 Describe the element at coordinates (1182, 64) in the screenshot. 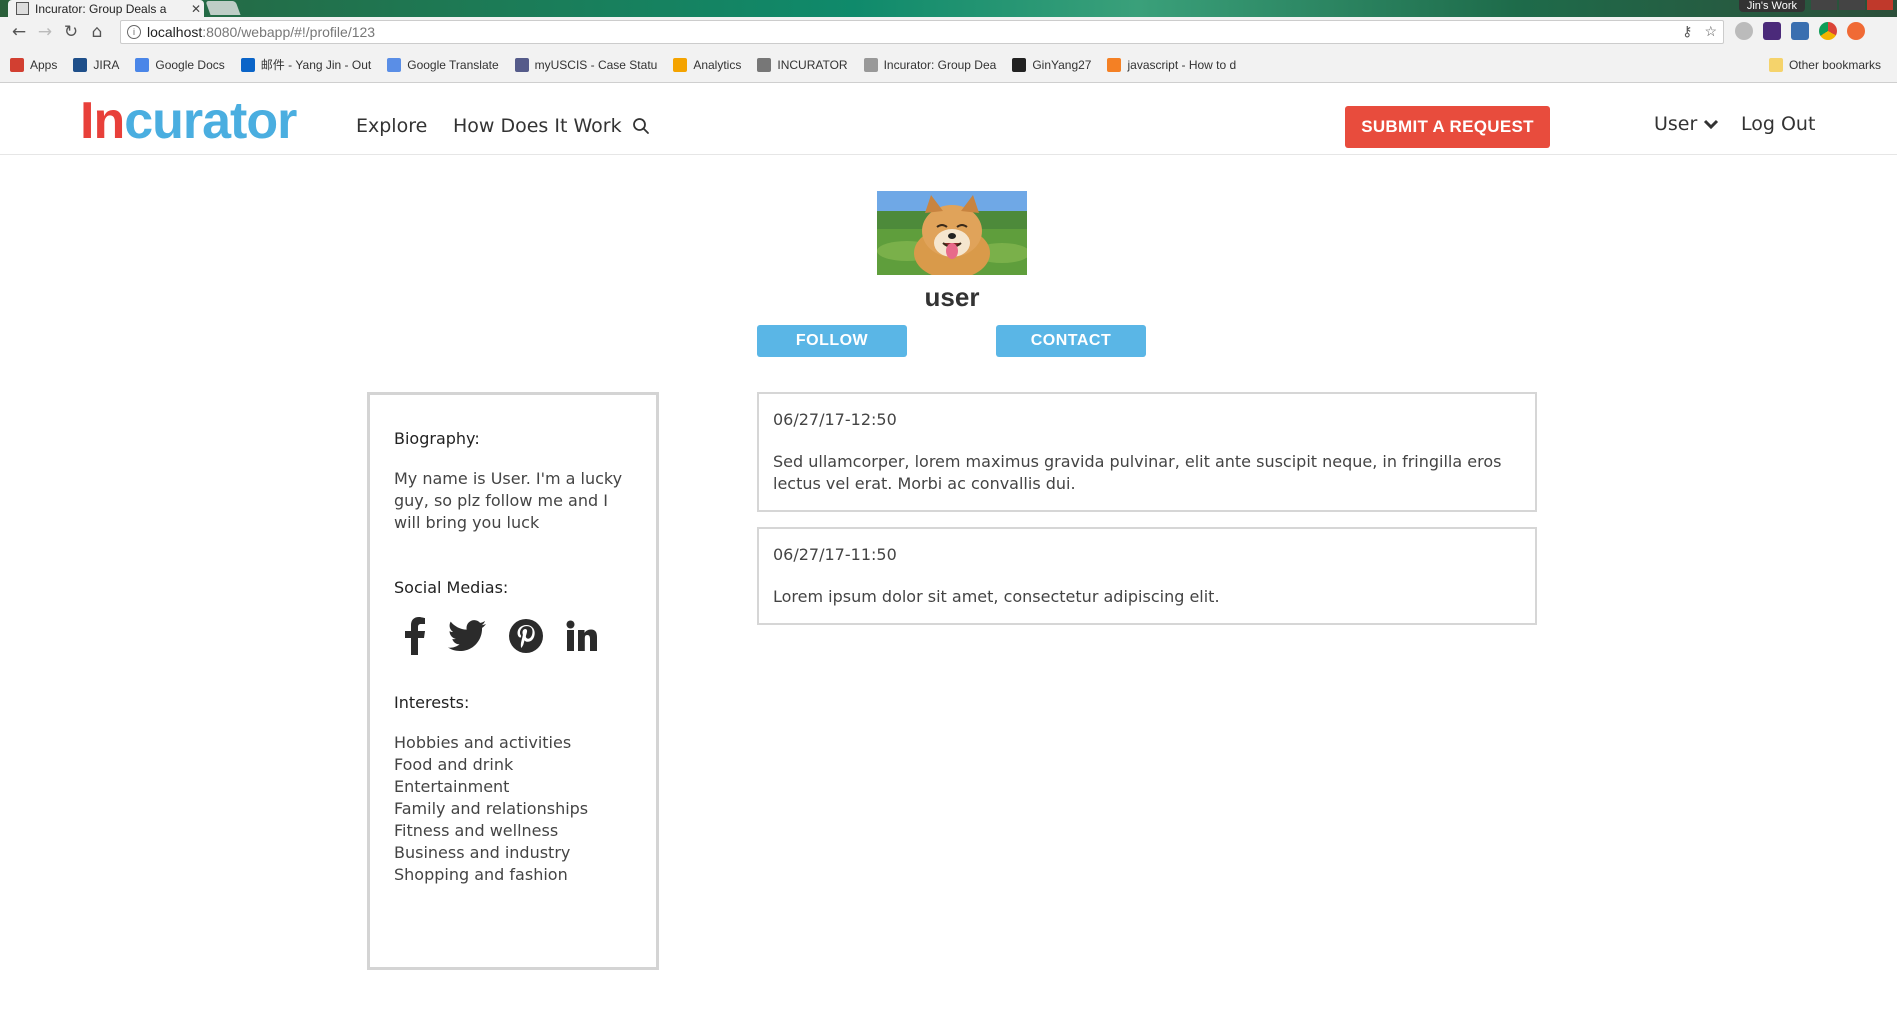

I see `bookmark-label: javascript - How to d` at that location.